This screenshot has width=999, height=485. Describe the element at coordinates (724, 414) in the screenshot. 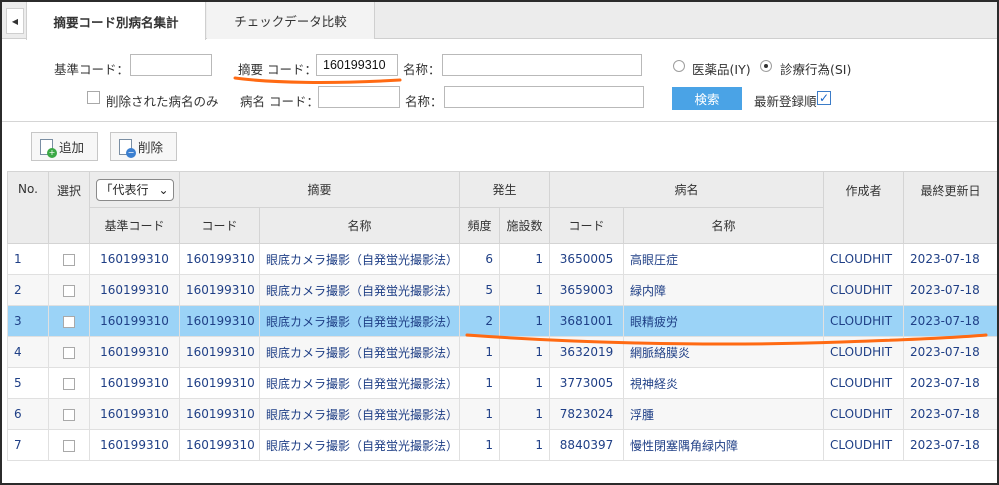

I see `cell-disease-name: 浮腫` at that location.